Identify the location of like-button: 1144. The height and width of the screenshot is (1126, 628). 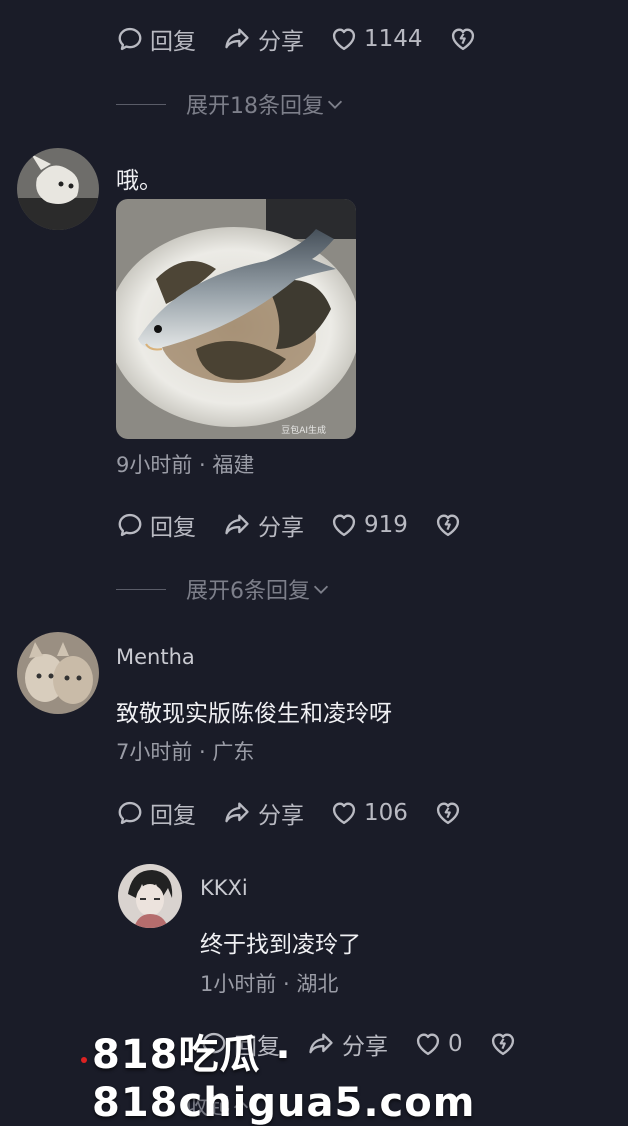
(376, 39).